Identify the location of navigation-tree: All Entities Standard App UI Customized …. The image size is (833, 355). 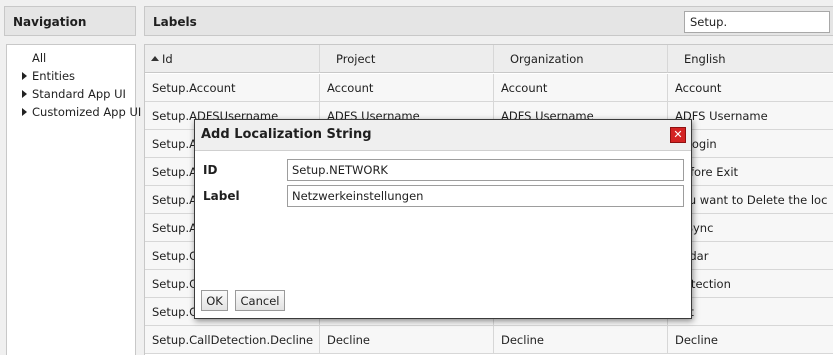
(73, 199).